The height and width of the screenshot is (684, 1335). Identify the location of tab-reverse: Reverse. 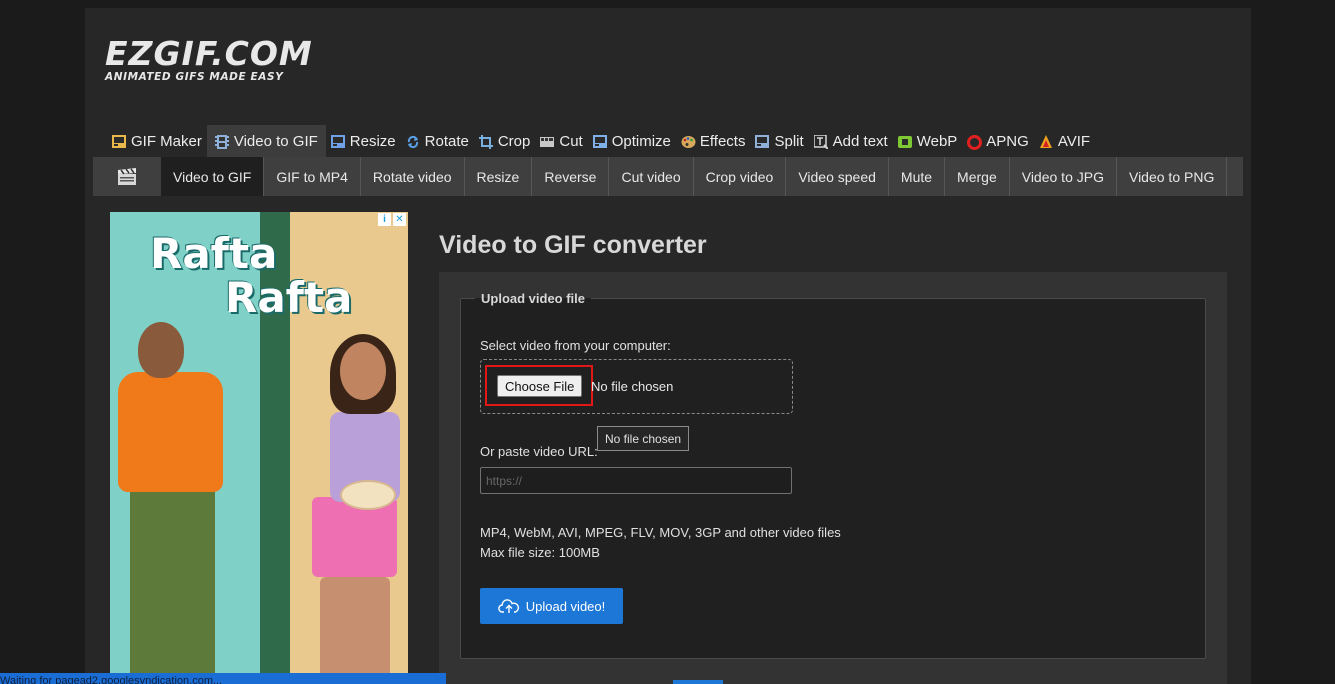
(571, 176).